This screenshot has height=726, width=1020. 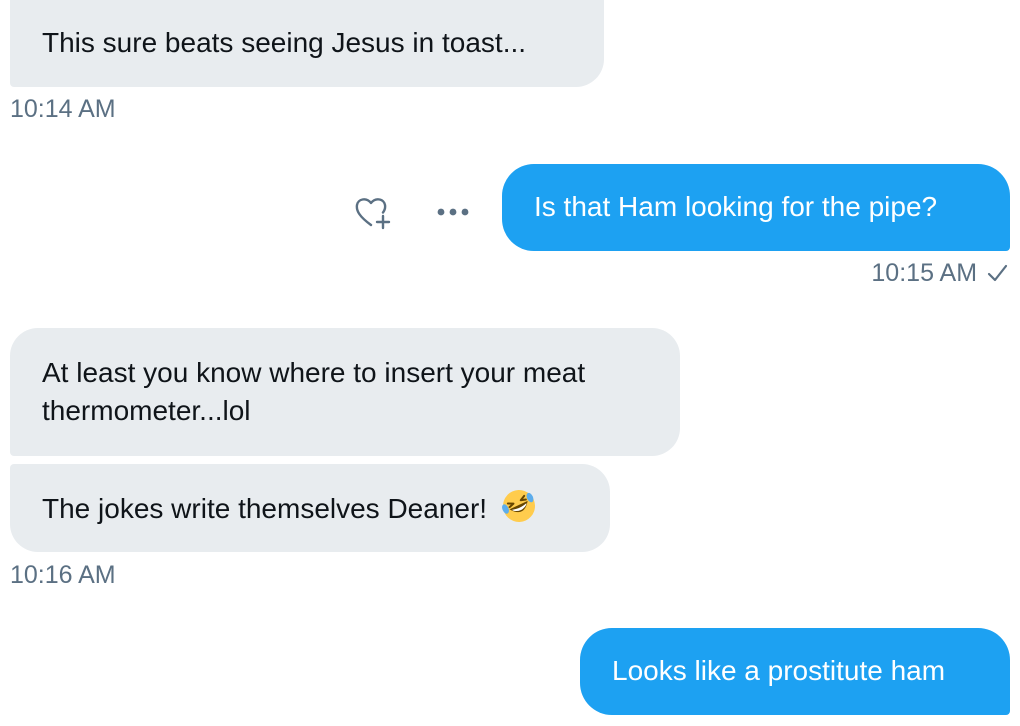 I want to click on heart-plus-icon, so click(x=374, y=214).